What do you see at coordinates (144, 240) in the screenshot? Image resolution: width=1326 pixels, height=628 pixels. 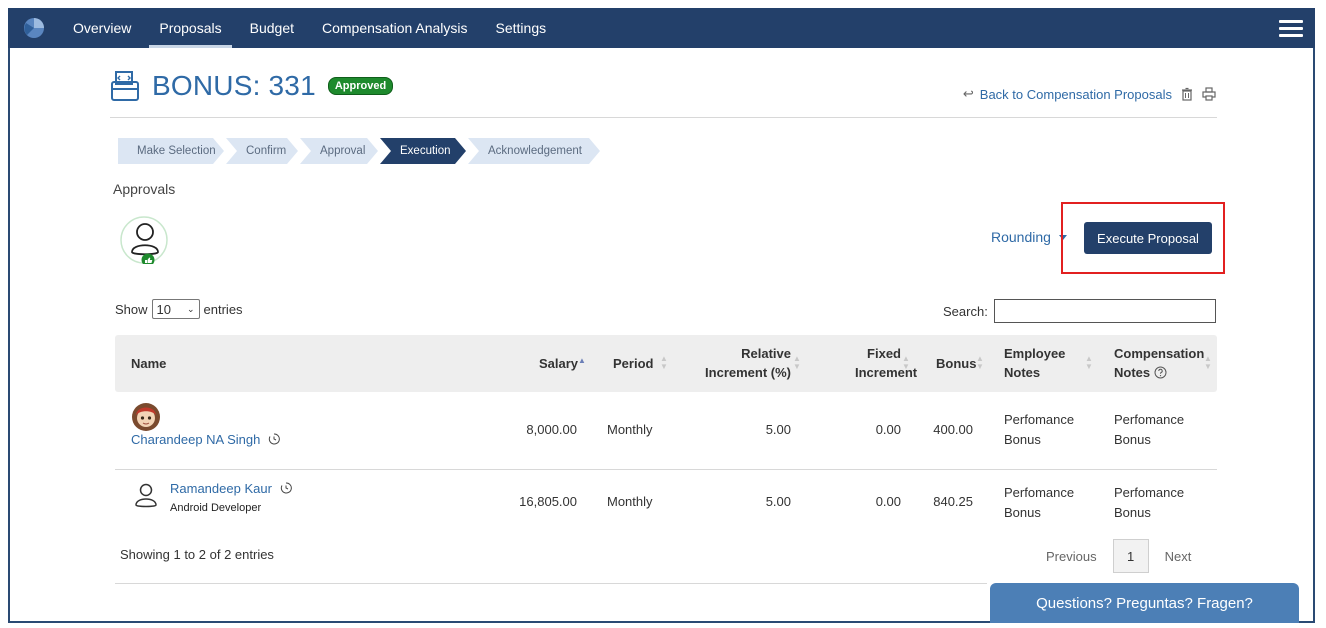 I see `user-approved-icon` at bounding box center [144, 240].